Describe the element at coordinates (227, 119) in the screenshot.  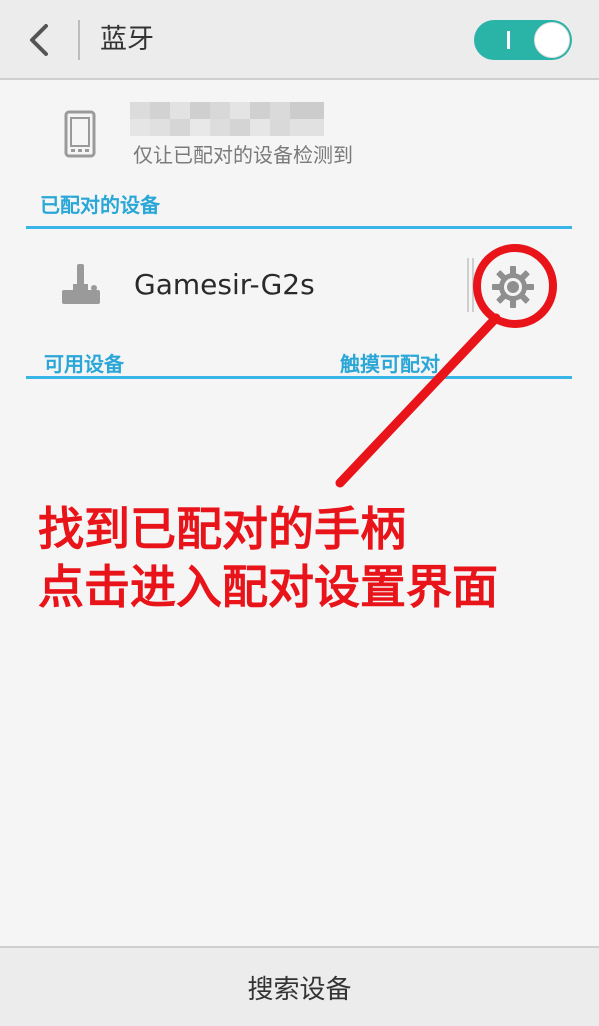
I see `device-name-pixelated` at that location.